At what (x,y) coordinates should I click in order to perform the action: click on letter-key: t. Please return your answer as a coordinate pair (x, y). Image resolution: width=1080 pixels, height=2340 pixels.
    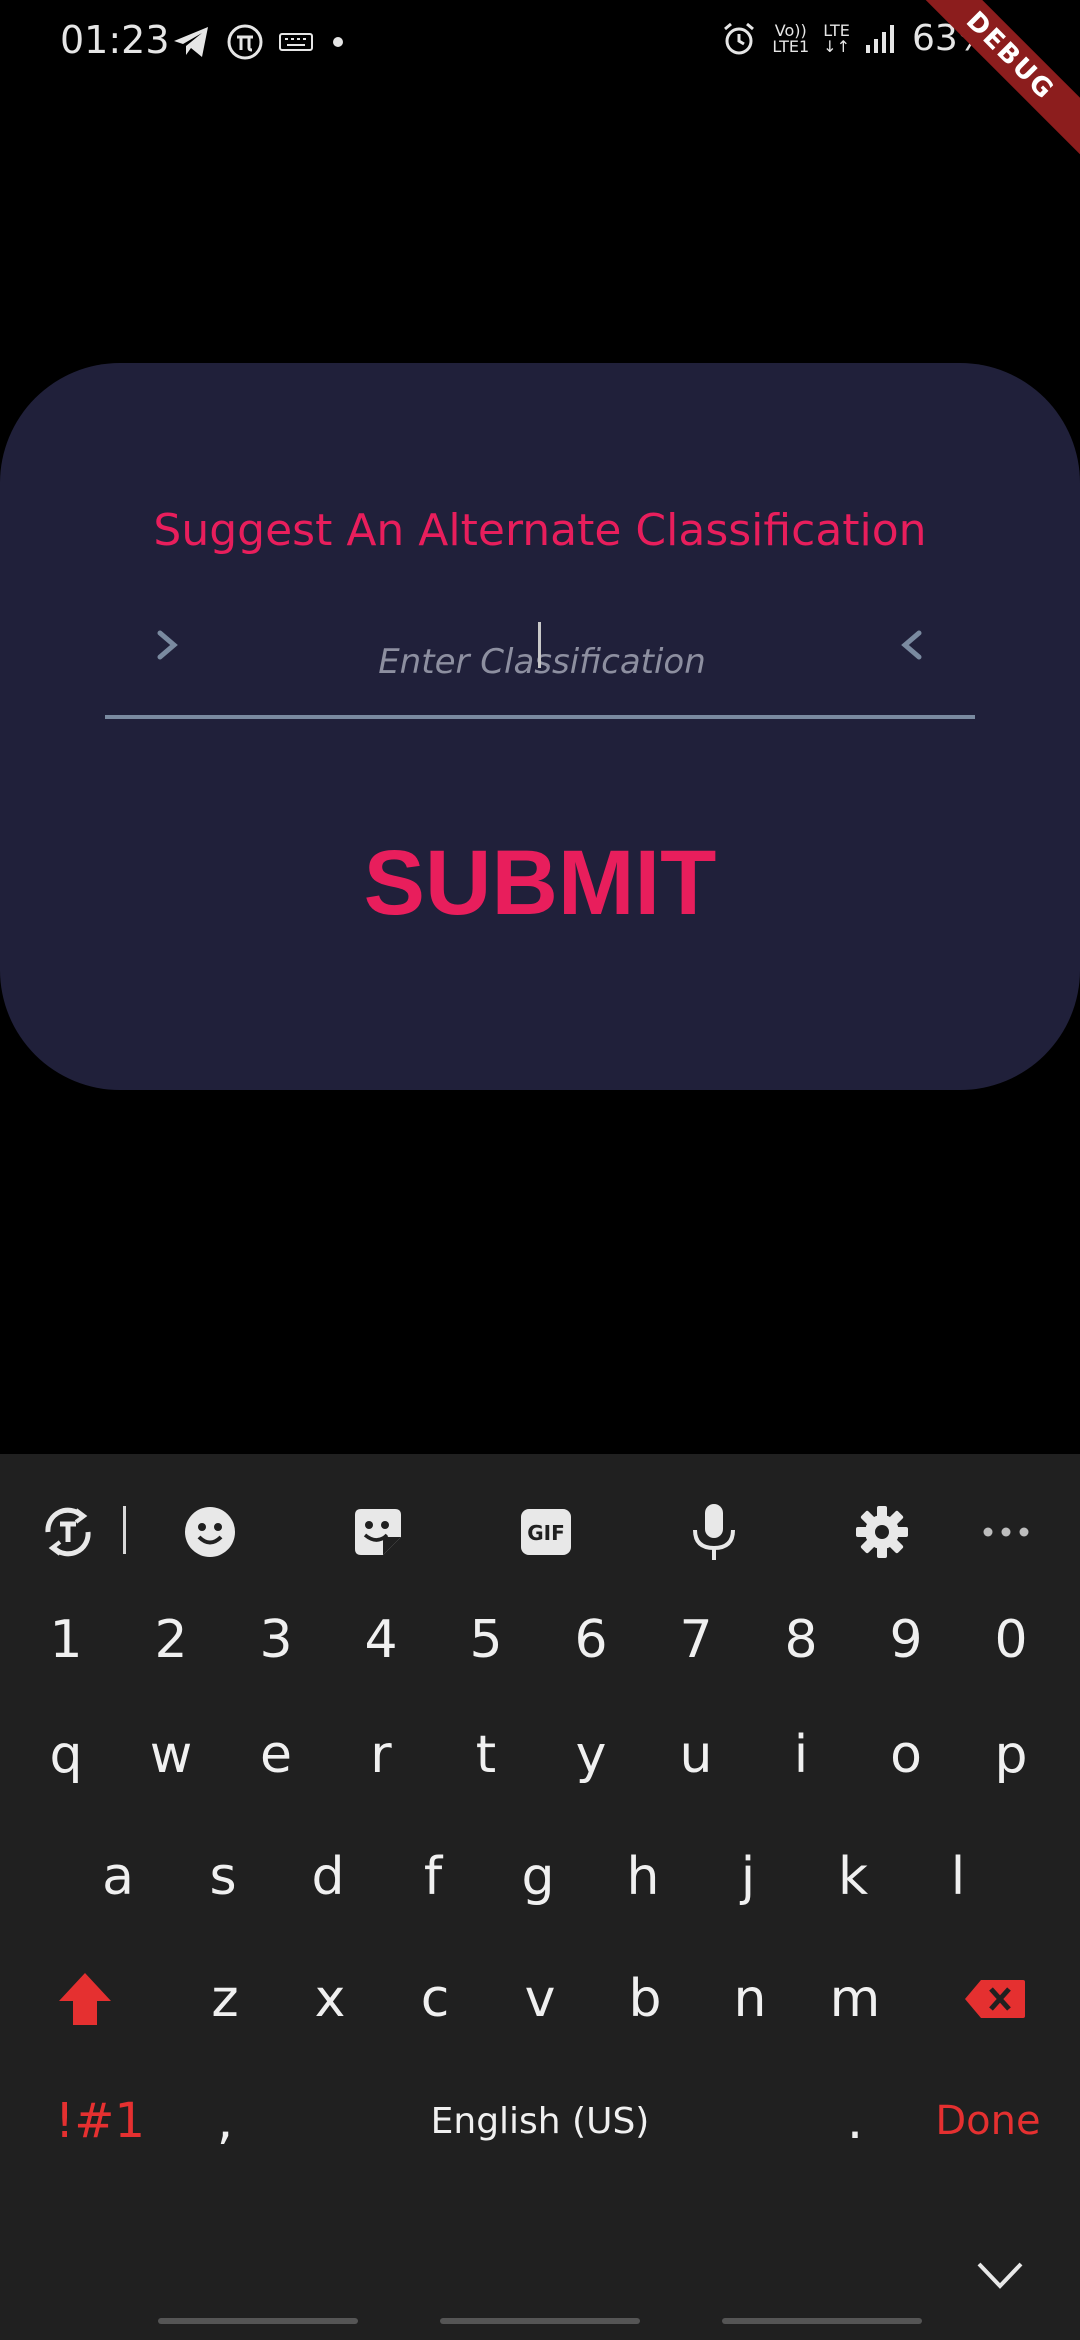
    Looking at the image, I should click on (486, 1755).